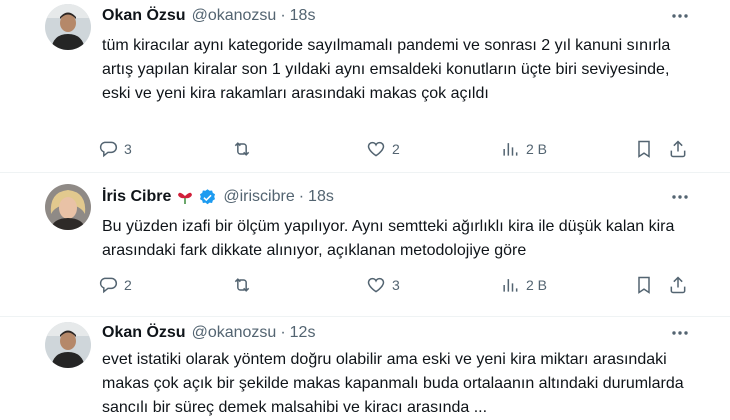  I want to click on like-count: 3, so click(396, 285).